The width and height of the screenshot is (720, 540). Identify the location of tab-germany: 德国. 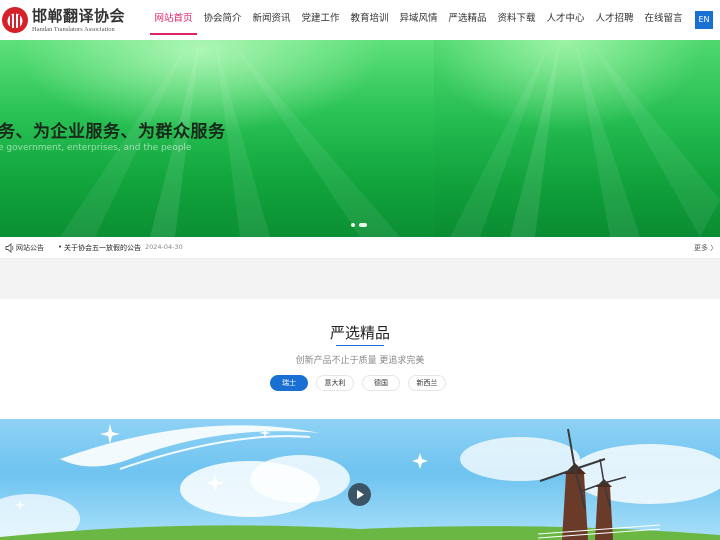
(381, 383).